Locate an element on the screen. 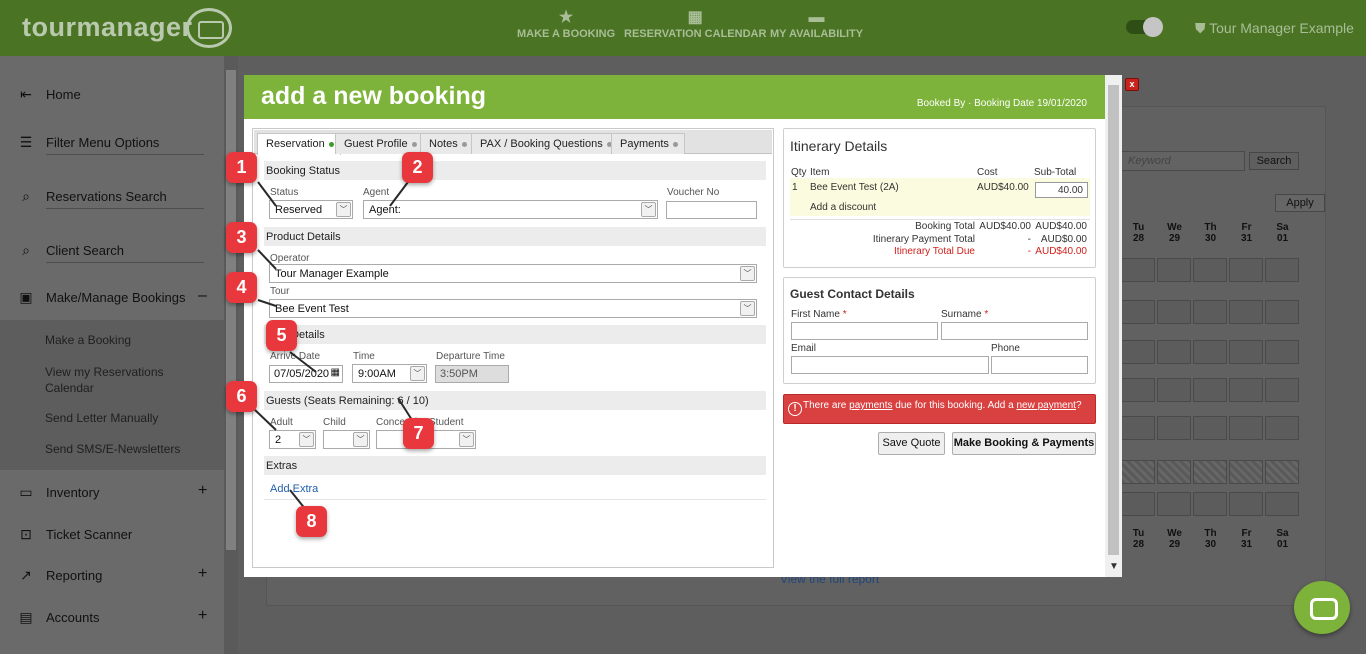  payments-link: payments is located at coordinates (870, 405).